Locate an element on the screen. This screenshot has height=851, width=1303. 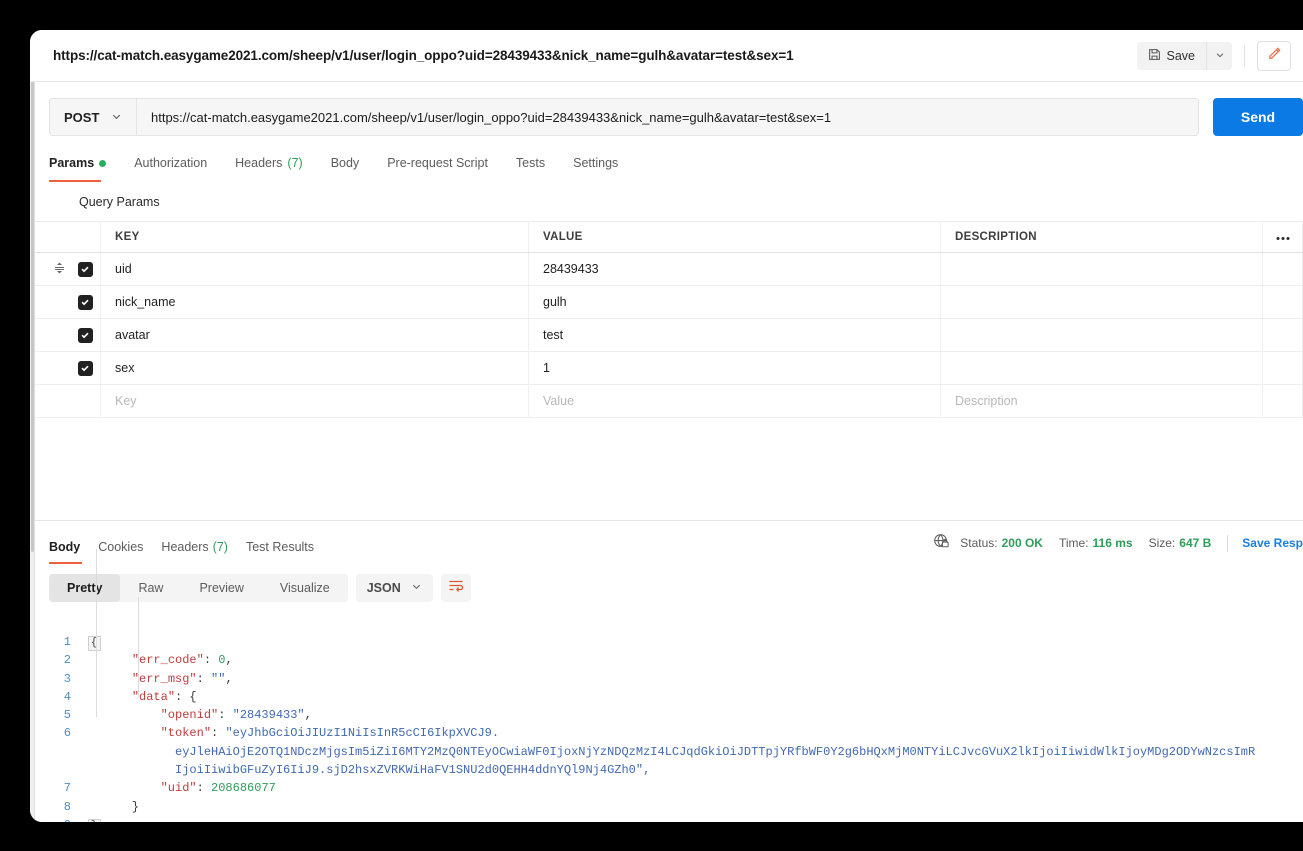
tab-pre-request-script: Pre-request Script is located at coordinates (437, 163).